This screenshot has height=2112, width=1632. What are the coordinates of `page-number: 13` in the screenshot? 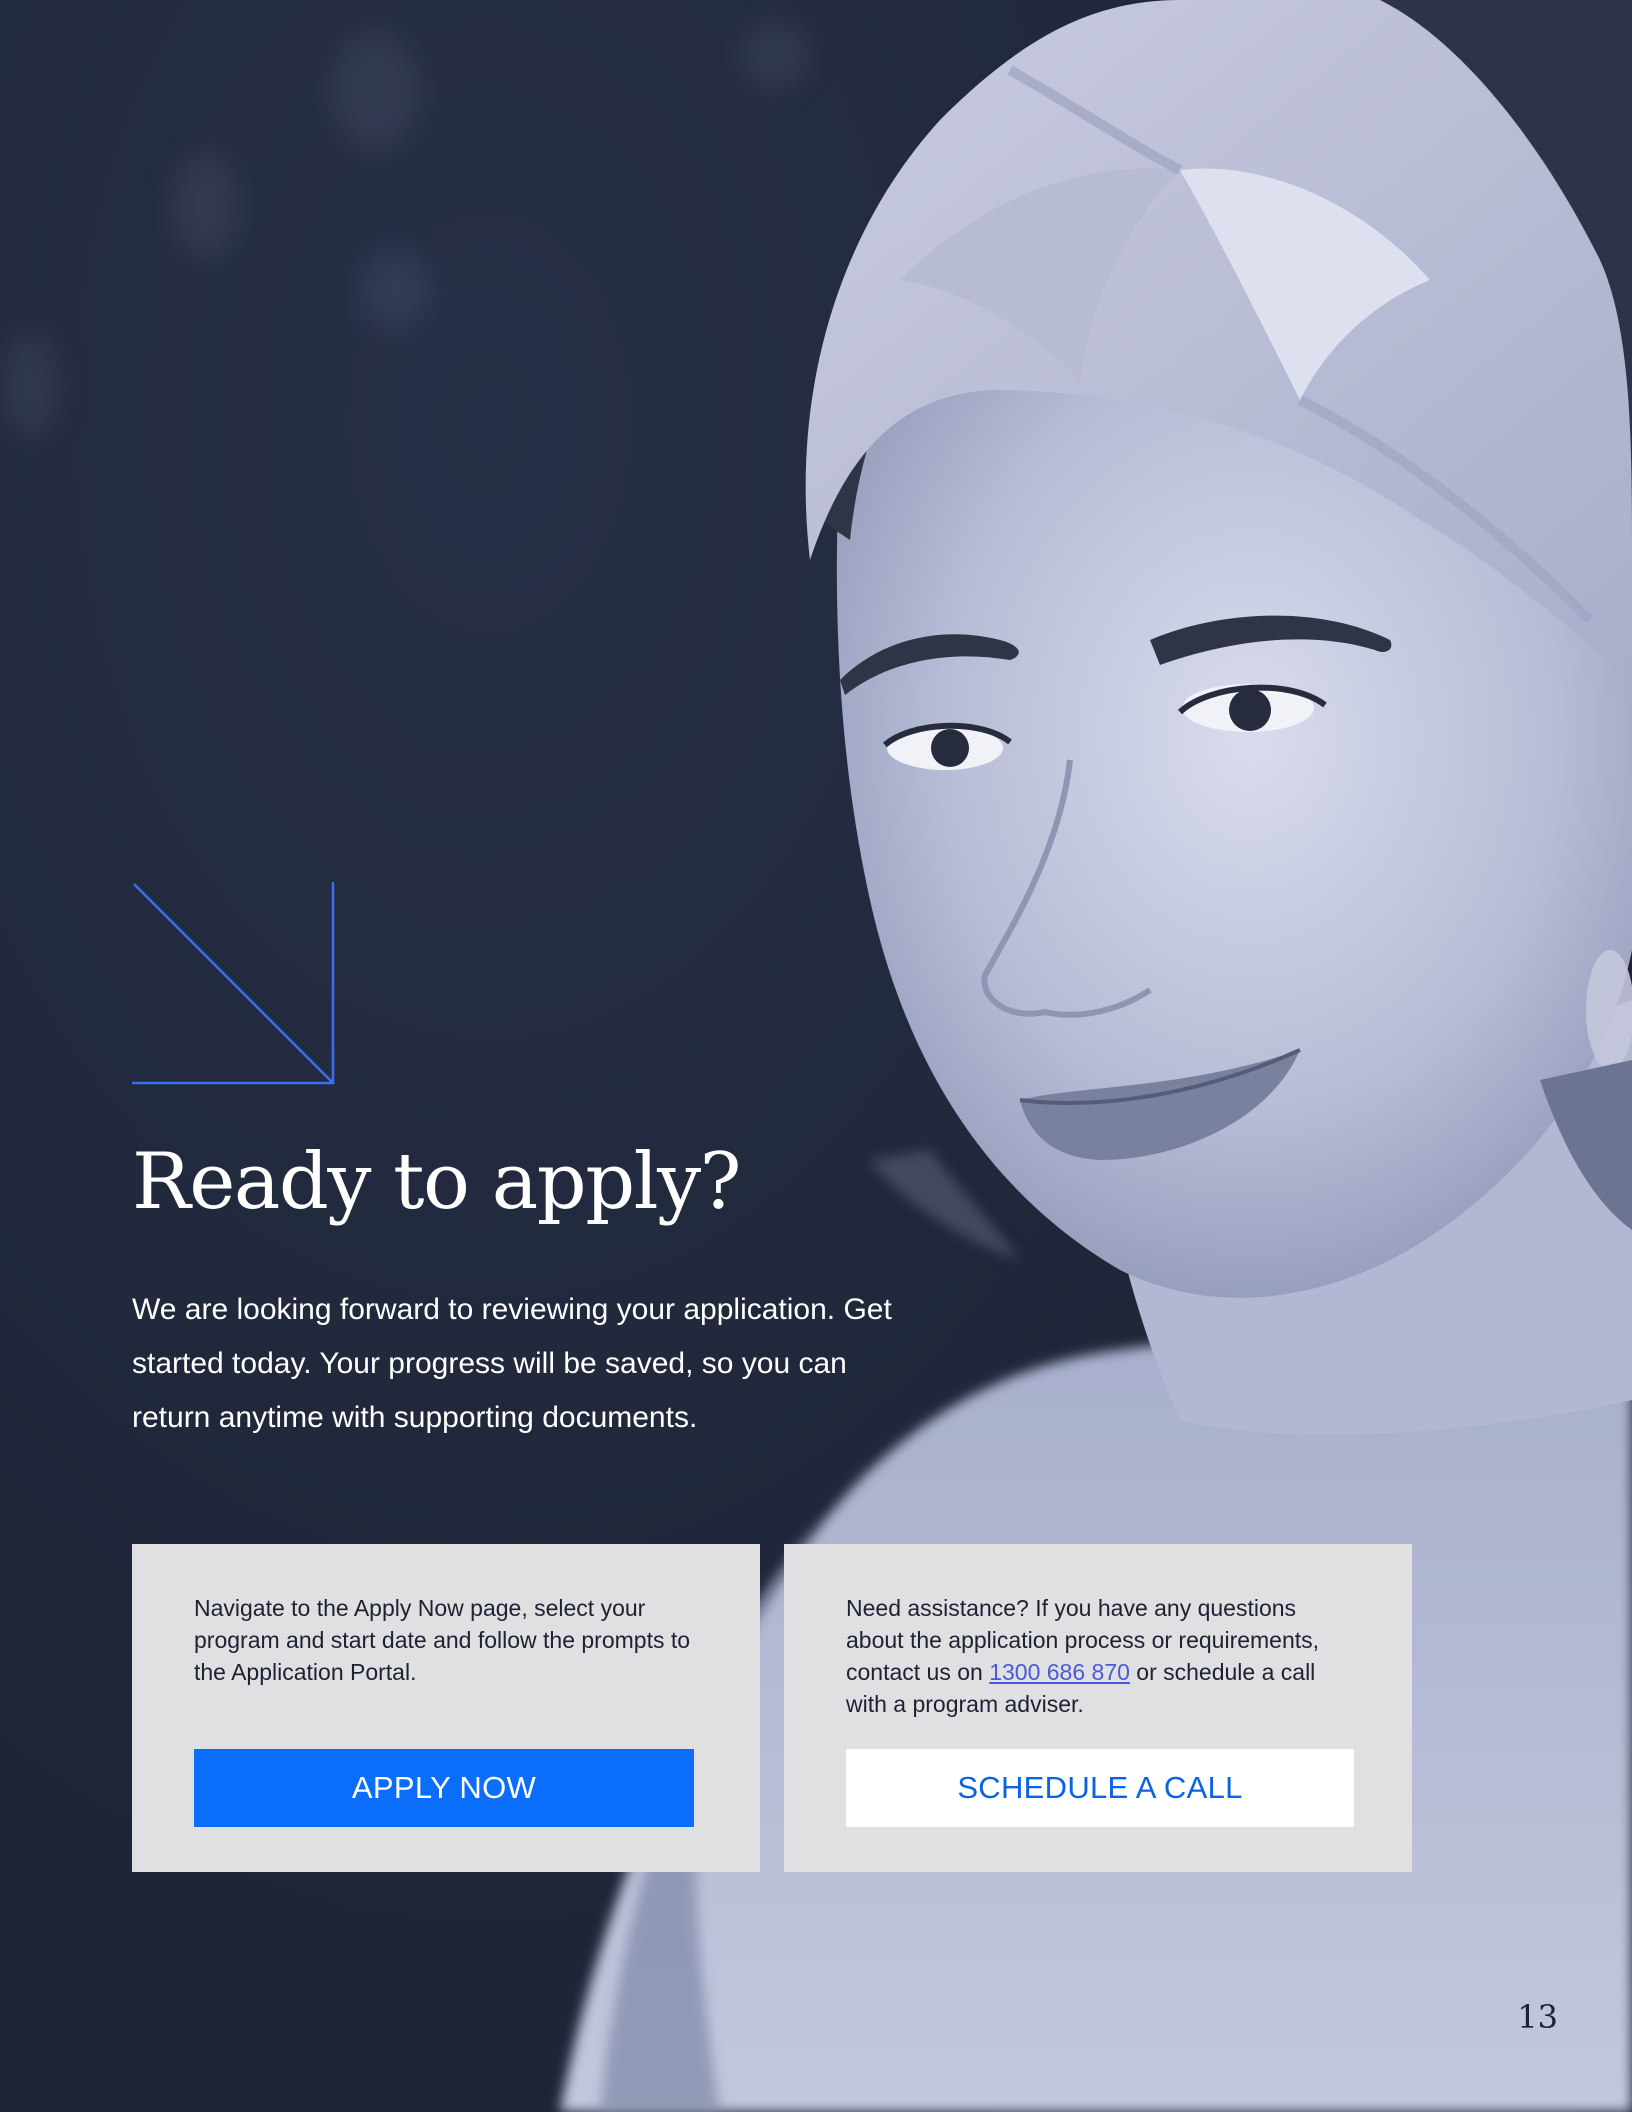 It's located at (1537, 2017).